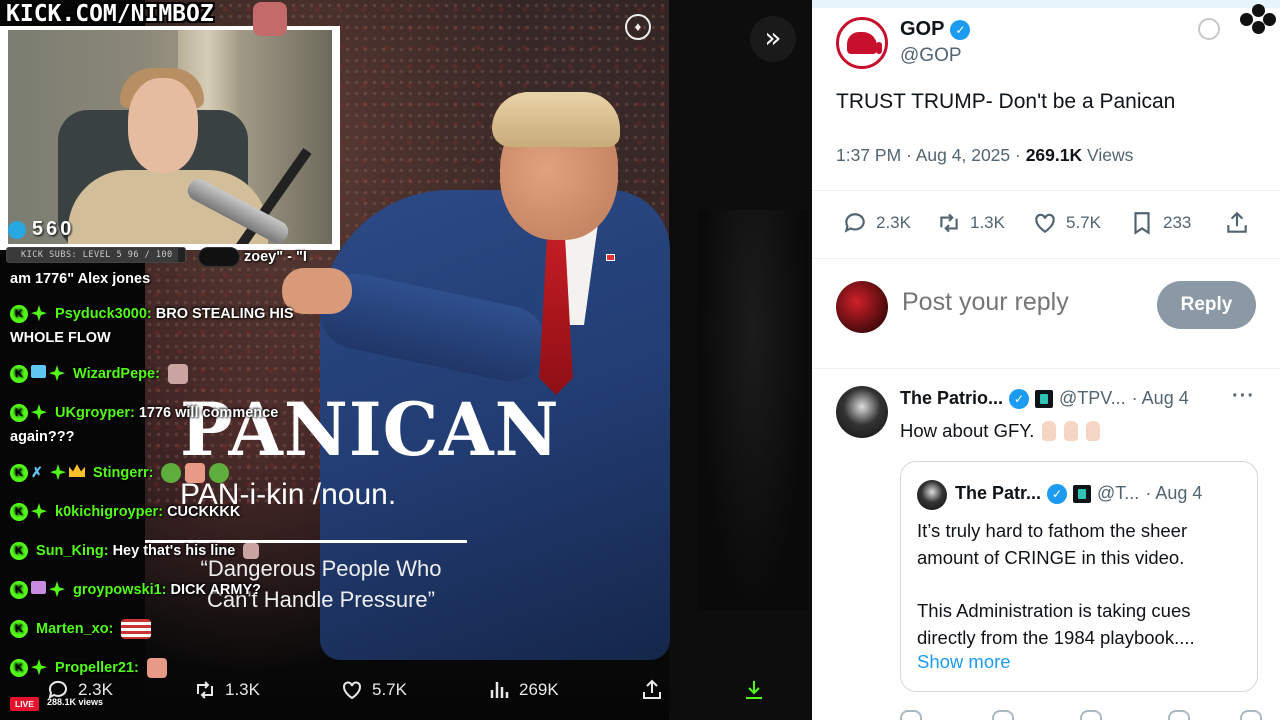  Describe the element at coordinates (862, 307) in the screenshot. I see `current-user-avatar` at that location.